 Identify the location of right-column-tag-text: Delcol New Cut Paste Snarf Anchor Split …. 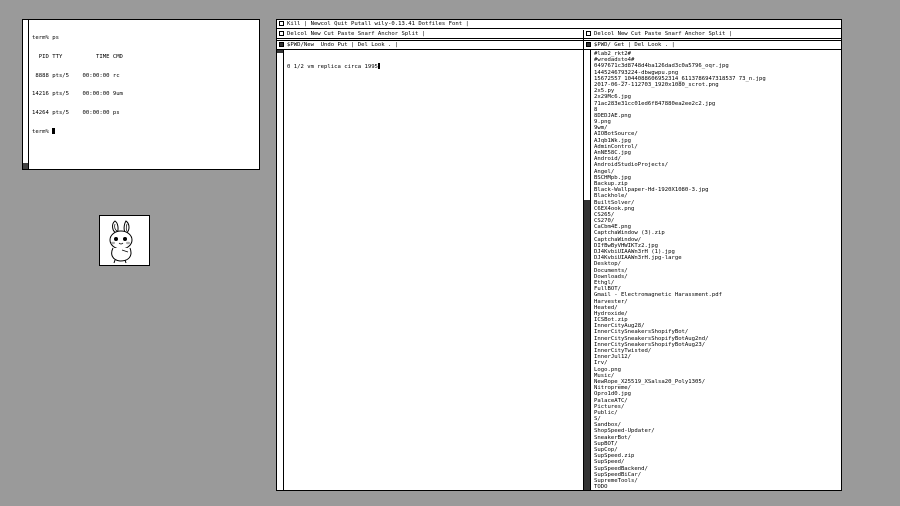
(663, 34).